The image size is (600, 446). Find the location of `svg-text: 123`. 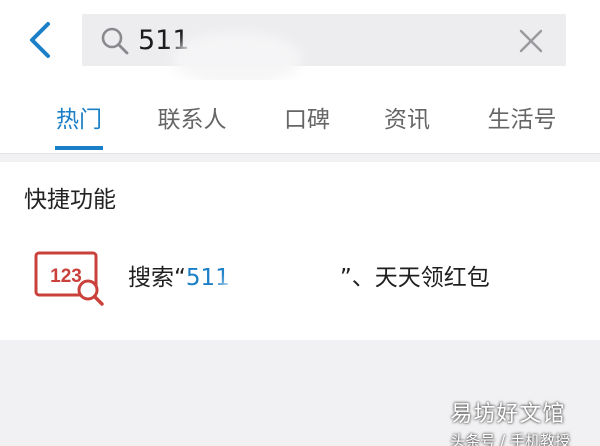

svg-text: 123 is located at coordinates (66, 276).